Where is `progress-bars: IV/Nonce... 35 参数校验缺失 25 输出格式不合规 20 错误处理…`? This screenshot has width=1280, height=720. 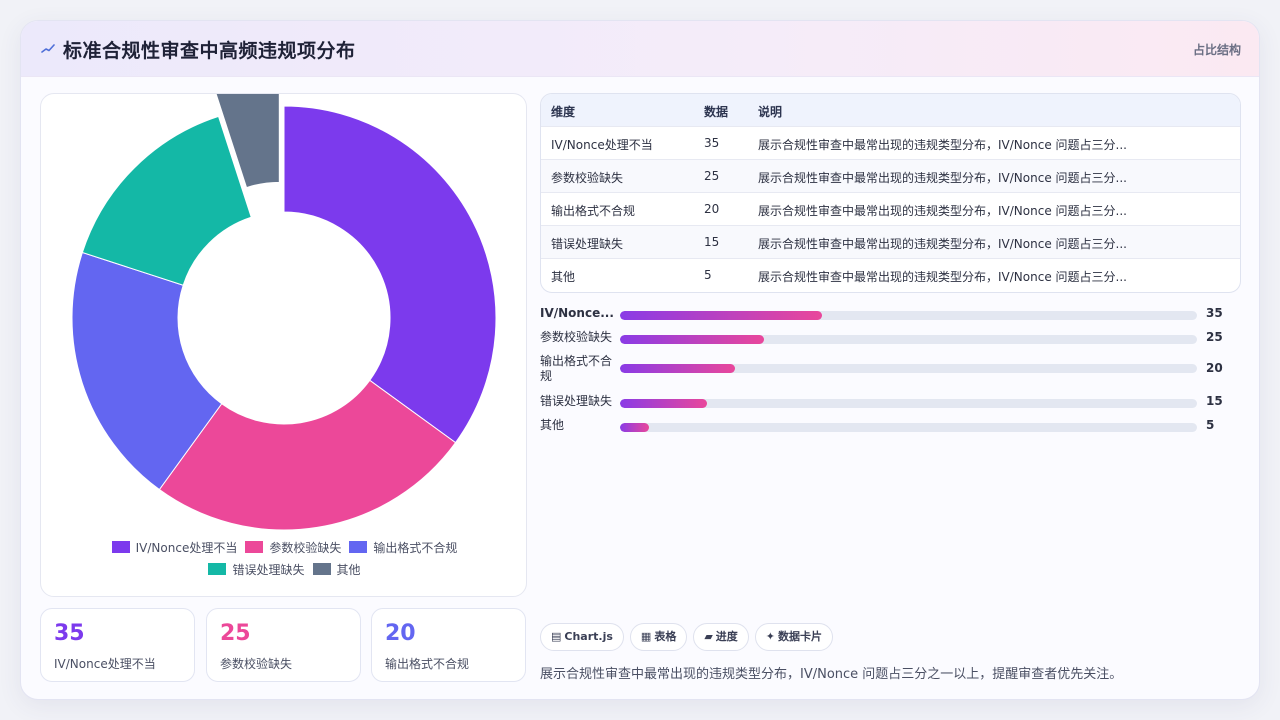 progress-bars: IV/Nonce... 35 参数校验缺失 25 输出格式不合规 20 错误处理… is located at coordinates (890, 371).